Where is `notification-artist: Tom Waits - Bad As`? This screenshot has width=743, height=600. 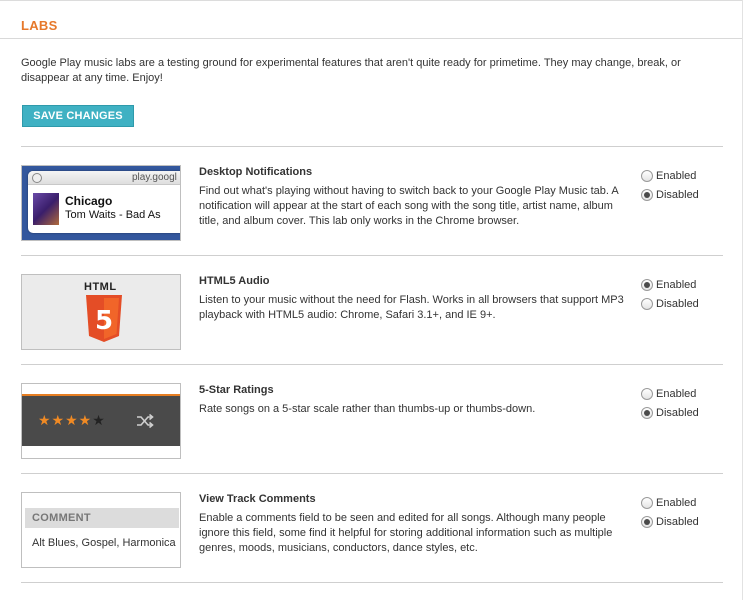 notification-artist: Tom Waits - Bad As is located at coordinates (113, 215).